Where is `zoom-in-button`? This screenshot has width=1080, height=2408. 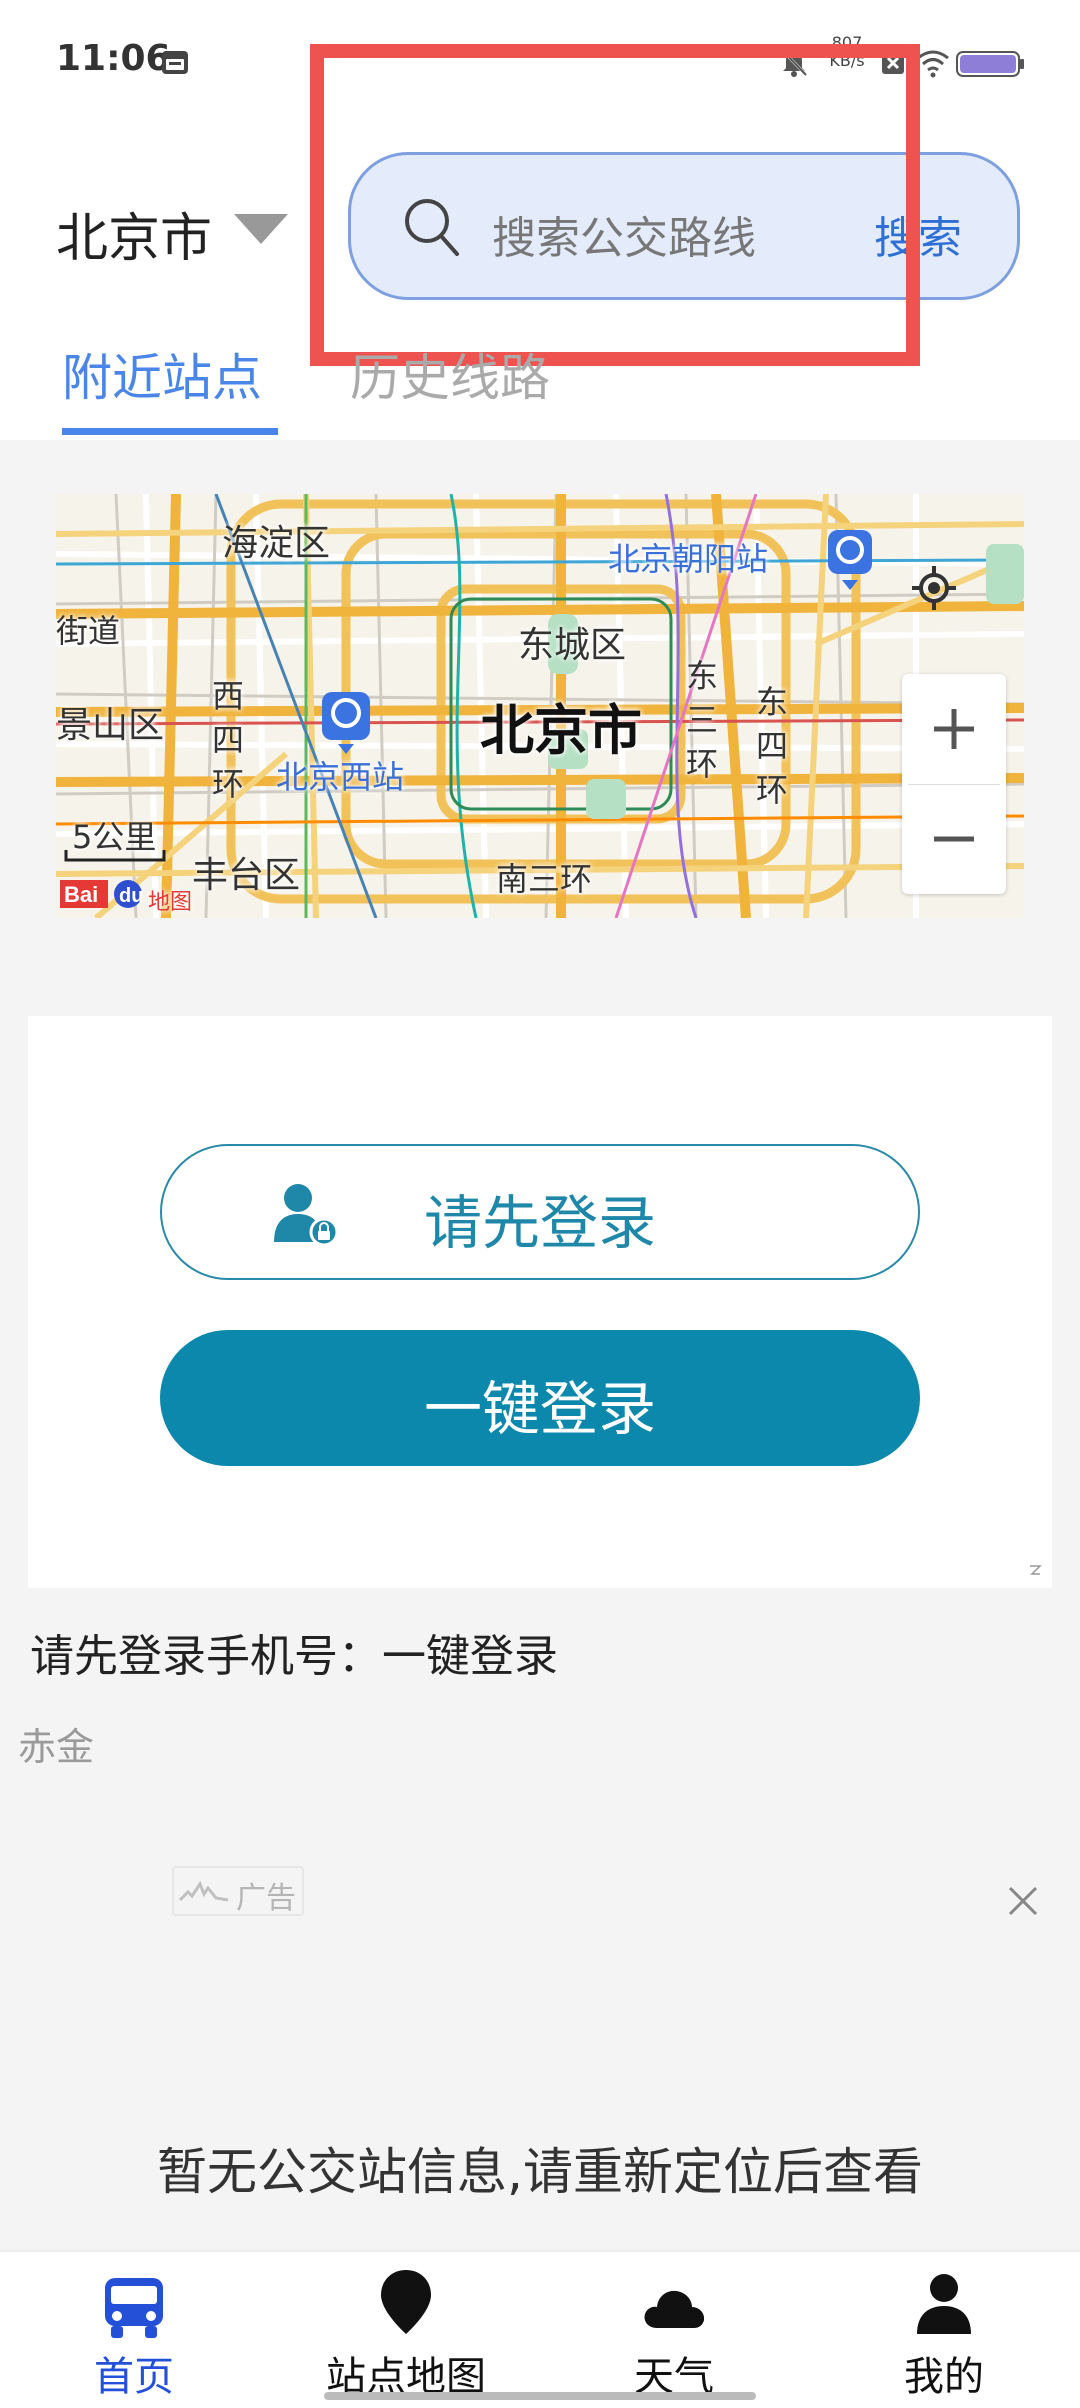
zoom-in-button is located at coordinates (954, 729).